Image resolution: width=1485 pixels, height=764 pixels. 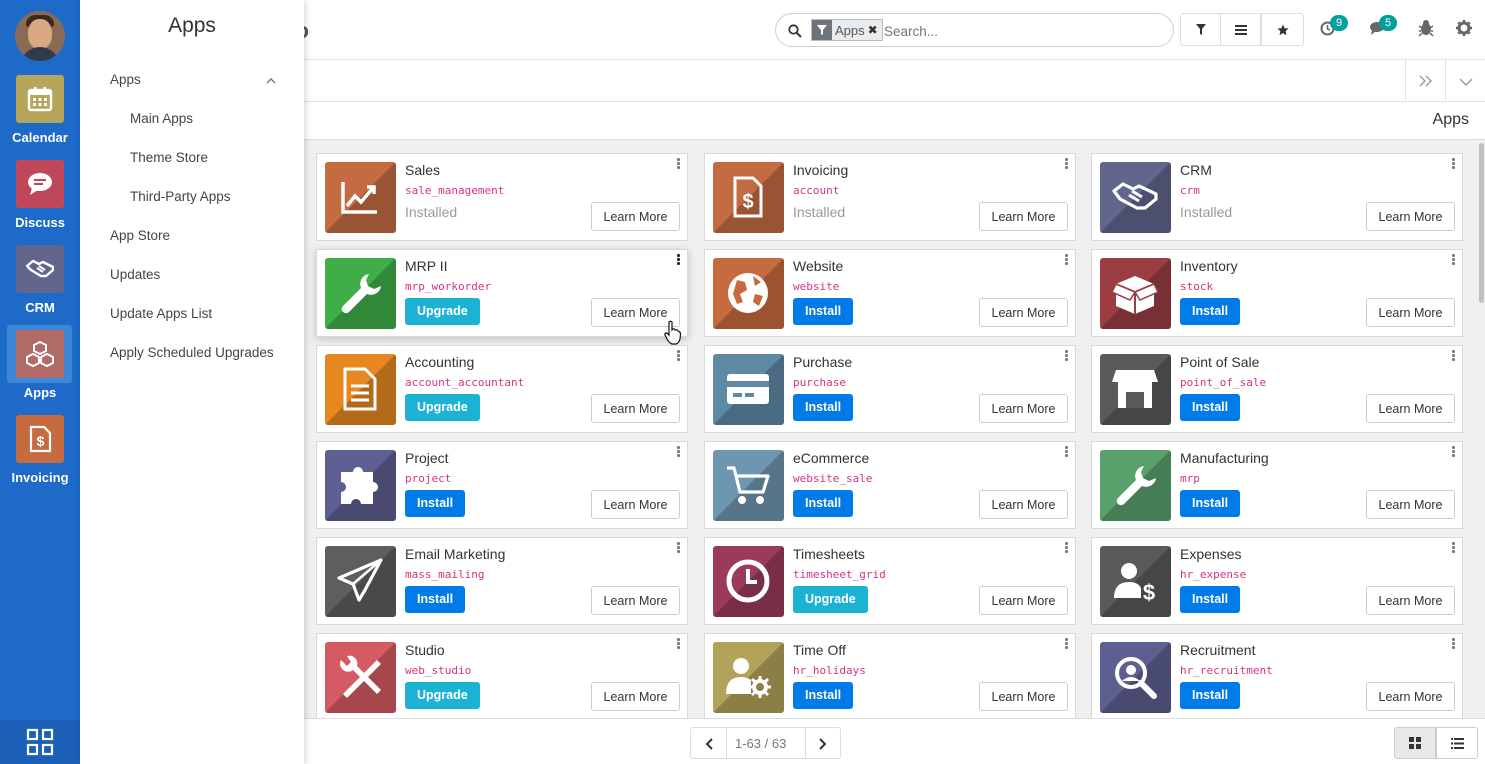 I want to click on rail-item-calendar: Calendar, so click(x=40, y=111).